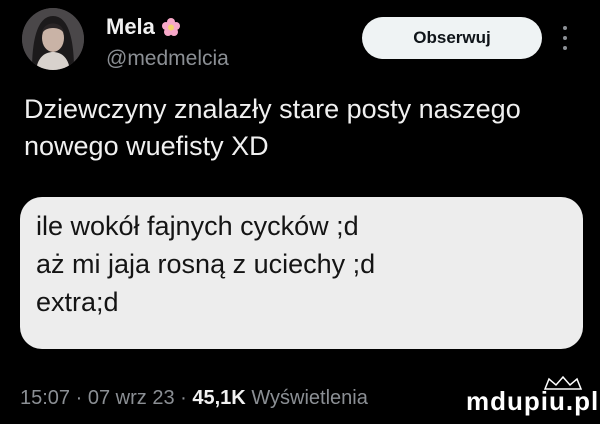 Image resolution: width=600 pixels, height=424 pixels. I want to click on tweet-date: 07 wrz 23, so click(131, 398).